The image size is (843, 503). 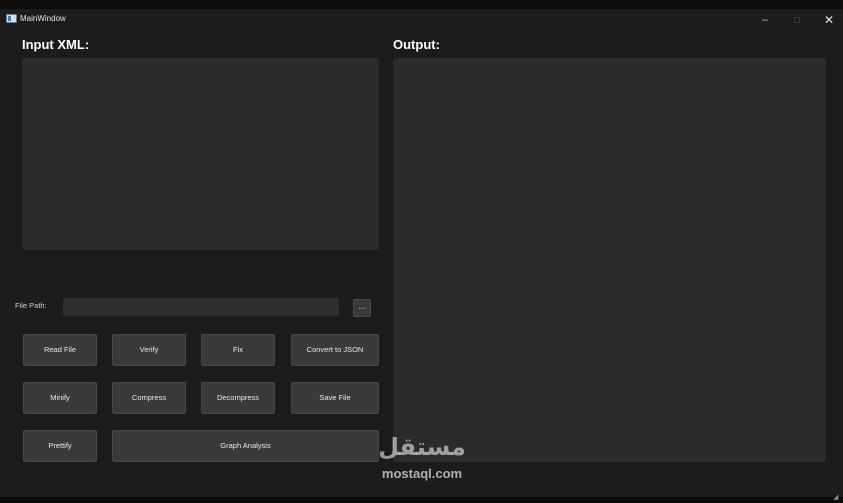 What do you see at coordinates (765, 20) in the screenshot?
I see `minimize-button: –` at bounding box center [765, 20].